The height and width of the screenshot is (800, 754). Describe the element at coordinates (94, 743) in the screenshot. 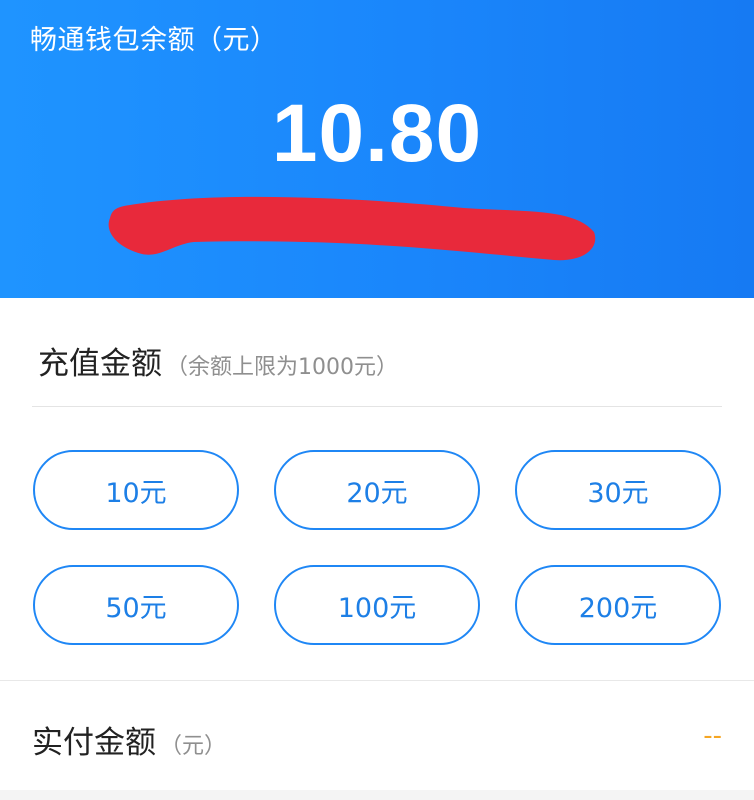

I see `actual-payment-text: 实付金额` at that location.